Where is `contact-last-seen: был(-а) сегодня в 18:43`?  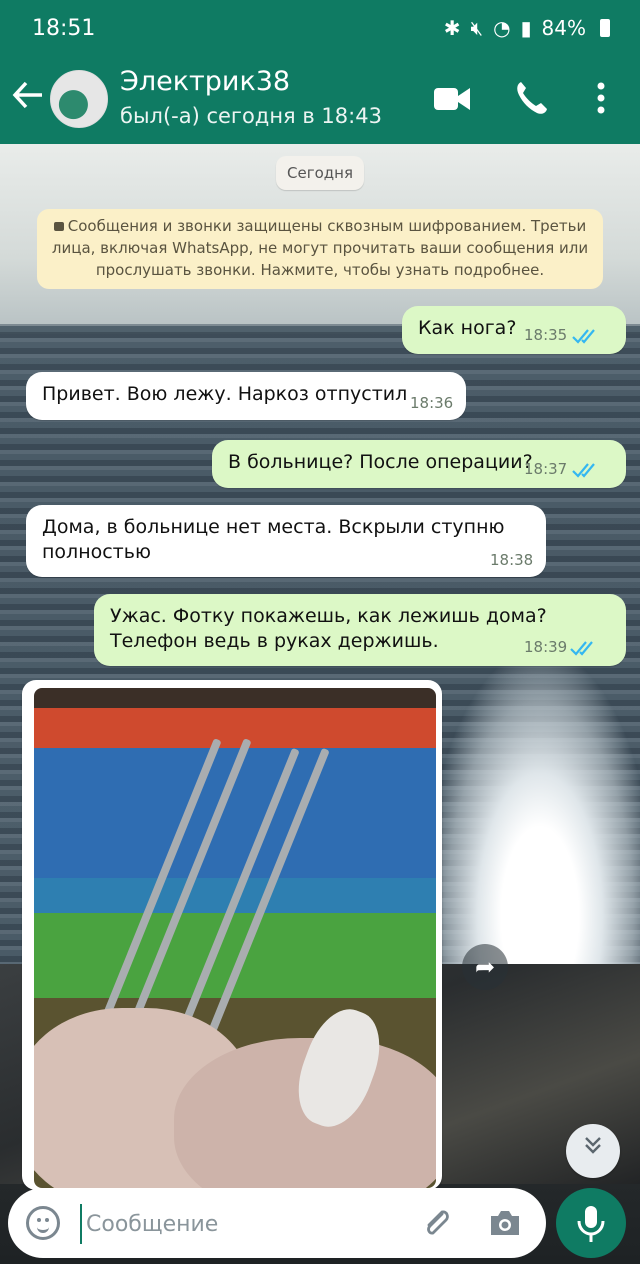 contact-last-seen: был(-а) сегодня в 18:43 is located at coordinates (251, 116).